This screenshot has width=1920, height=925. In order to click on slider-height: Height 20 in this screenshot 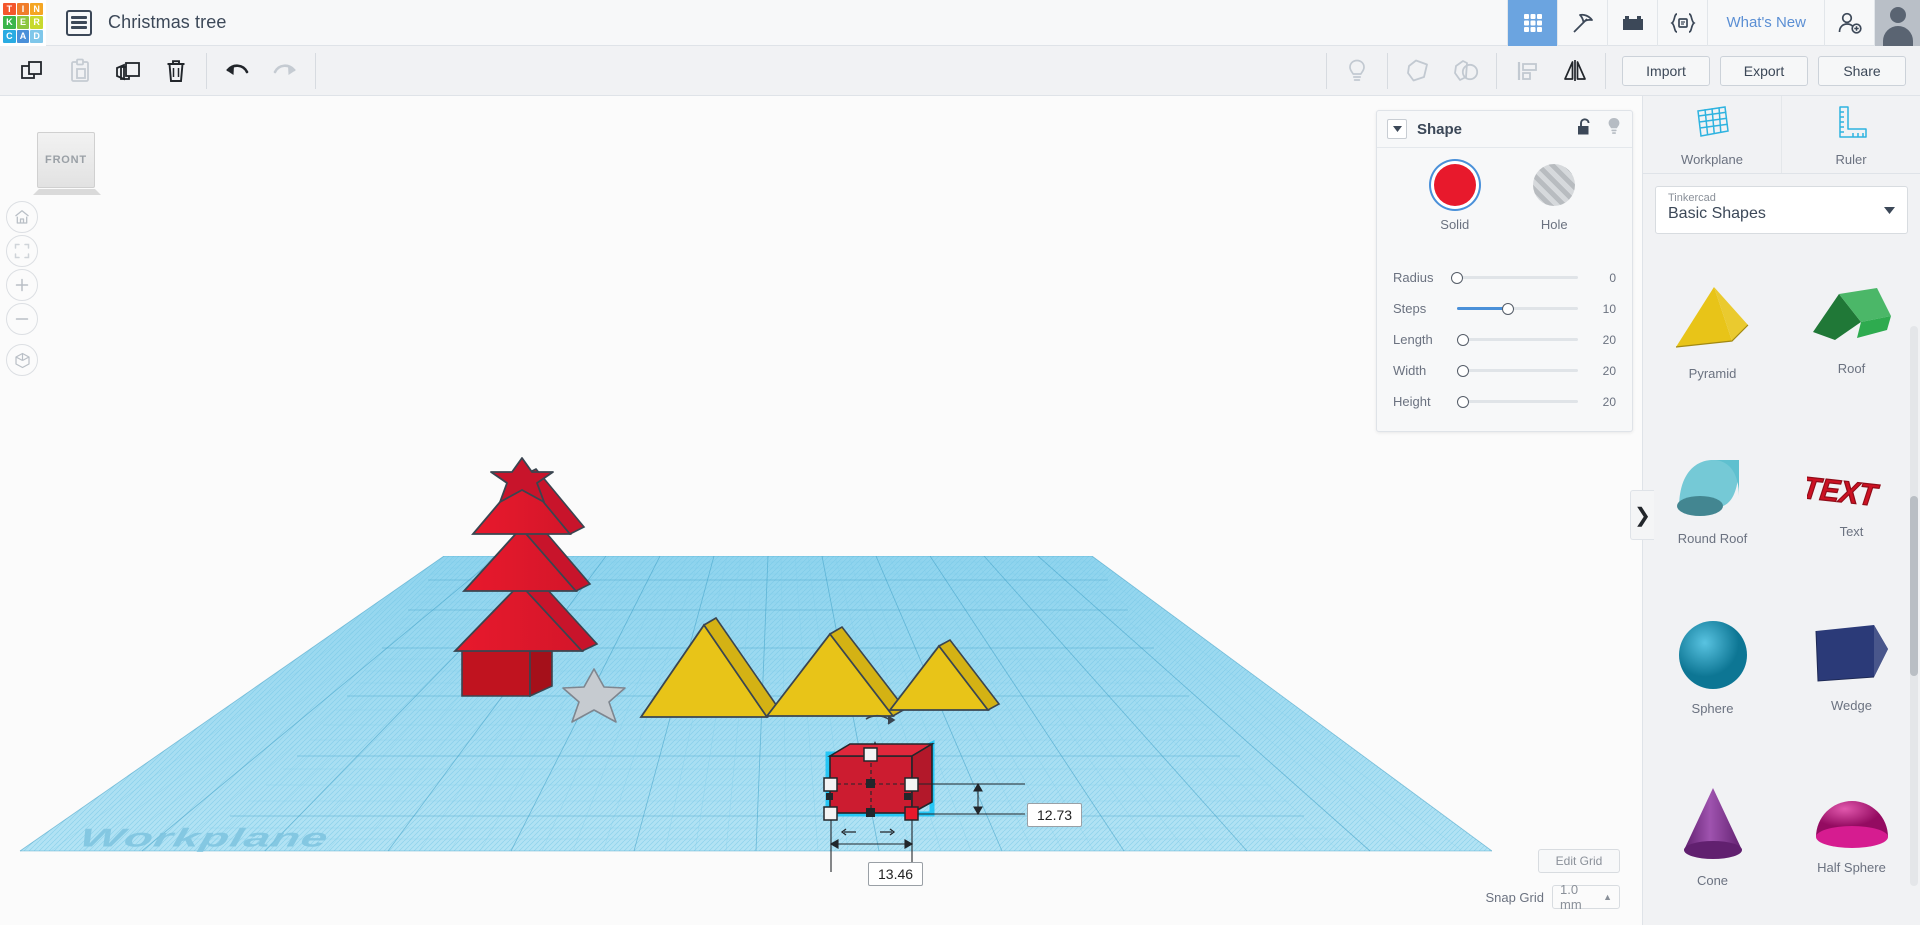, I will do `click(1504, 401)`.